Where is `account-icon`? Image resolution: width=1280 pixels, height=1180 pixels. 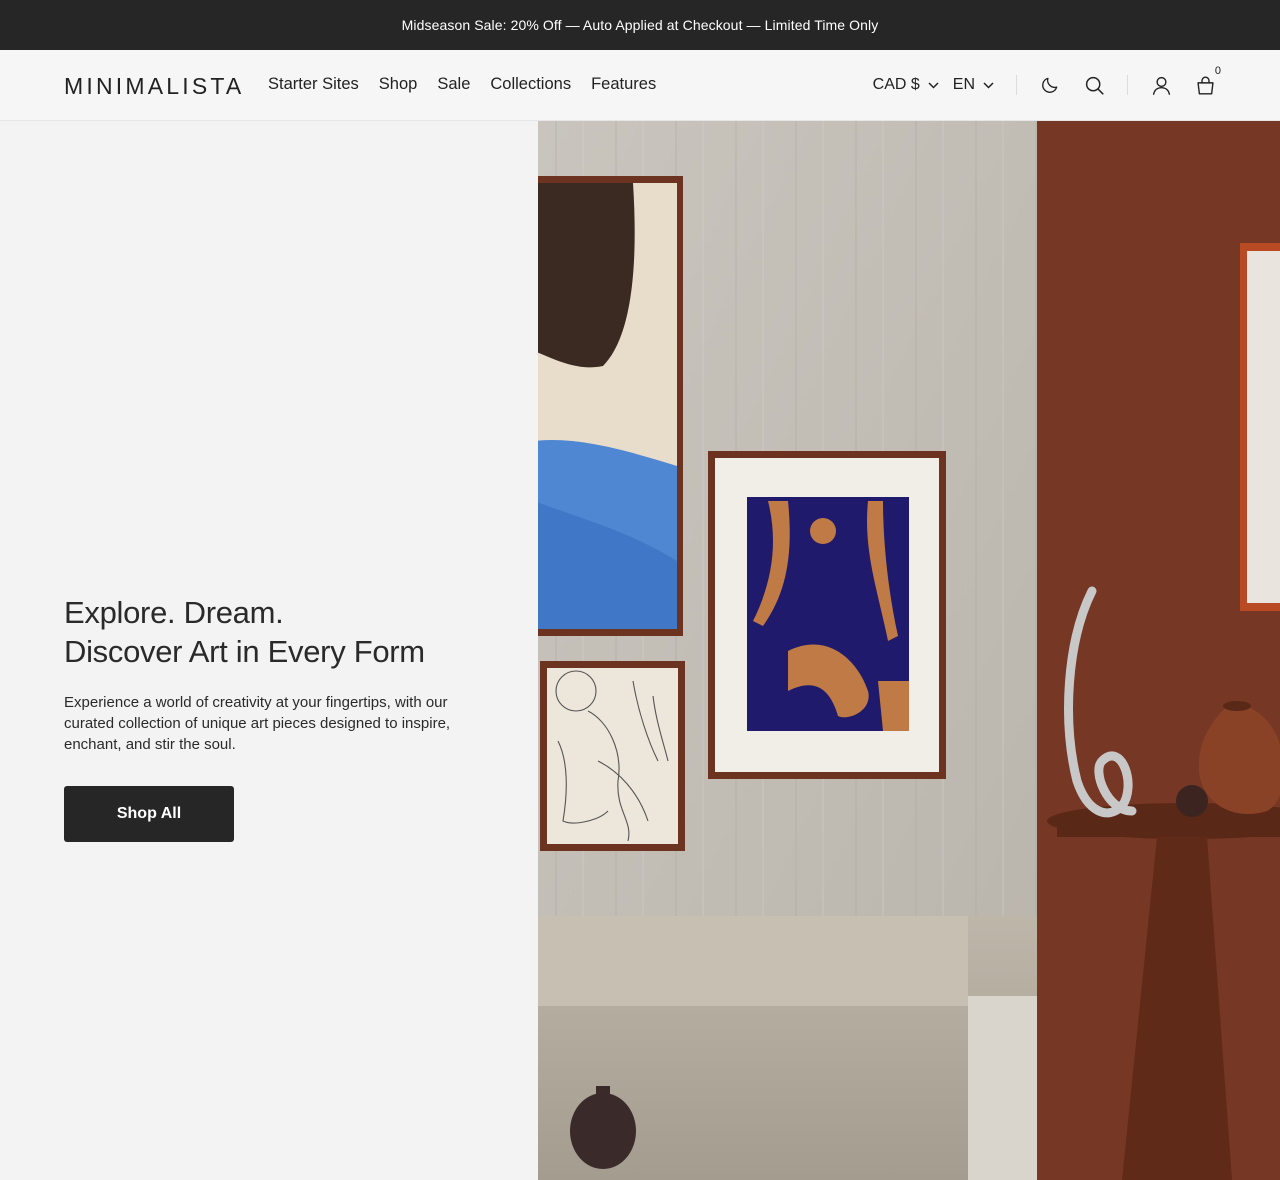
account-icon is located at coordinates (1161, 85).